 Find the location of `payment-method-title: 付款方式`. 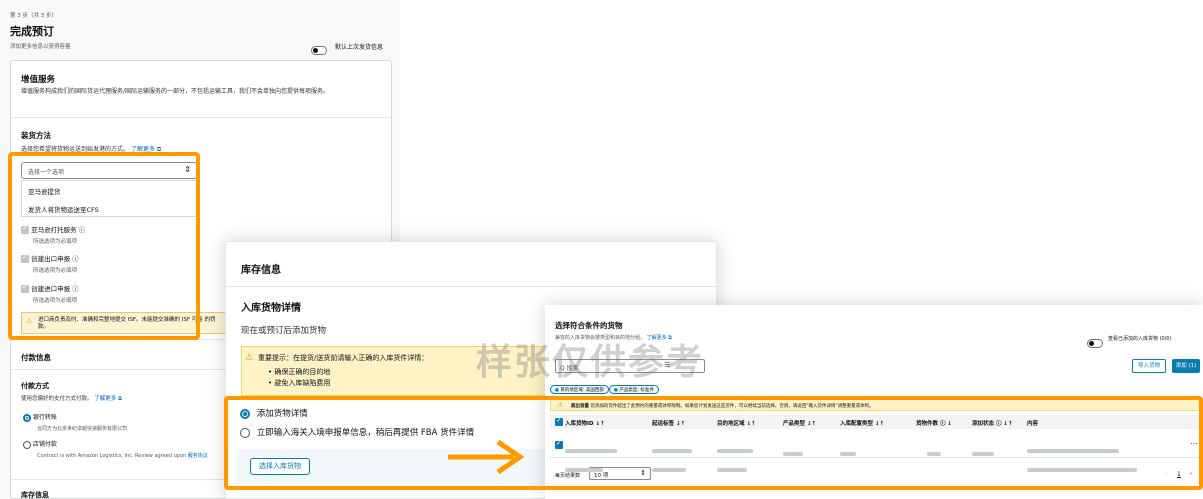

payment-method-title: 付款方式 is located at coordinates (35, 386).